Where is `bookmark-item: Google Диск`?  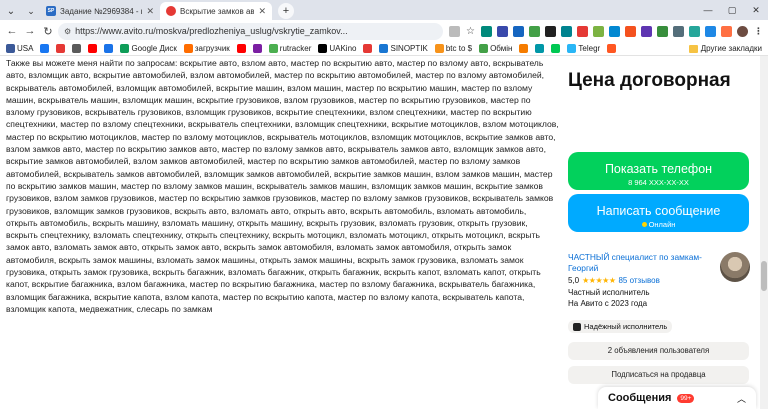
bookmark-item: Google Диск is located at coordinates (148, 48).